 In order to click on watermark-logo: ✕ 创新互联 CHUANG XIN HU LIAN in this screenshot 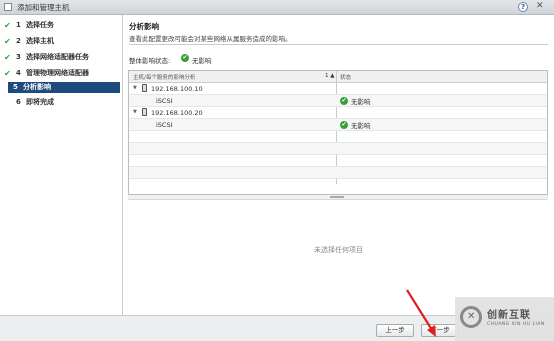, I will do `click(504, 319)`.